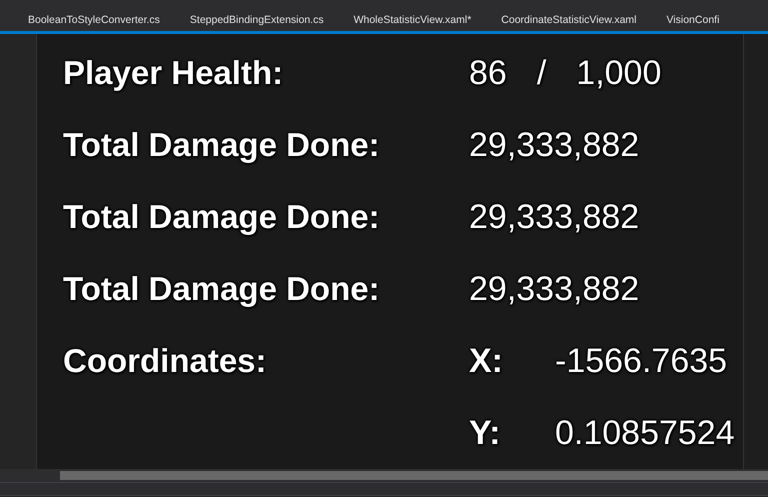 The width and height of the screenshot is (768, 497). Describe the element at coordinates (641, 361) in the screenshot. I see `coordinate-value: -1566.7635` at that location.